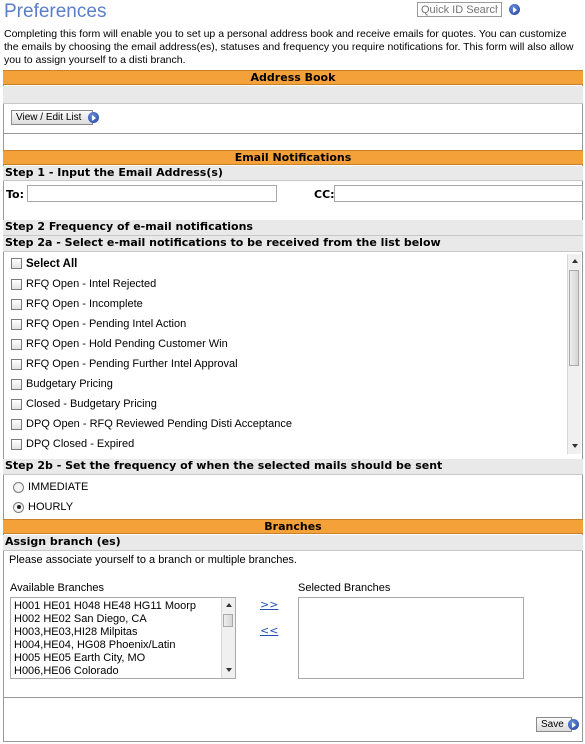  What do you see at coordinates (106, 324) in the screenshot?
I see `notification-label: RFQ Open - Pending Intel Action` at bounding box center [106, 324].